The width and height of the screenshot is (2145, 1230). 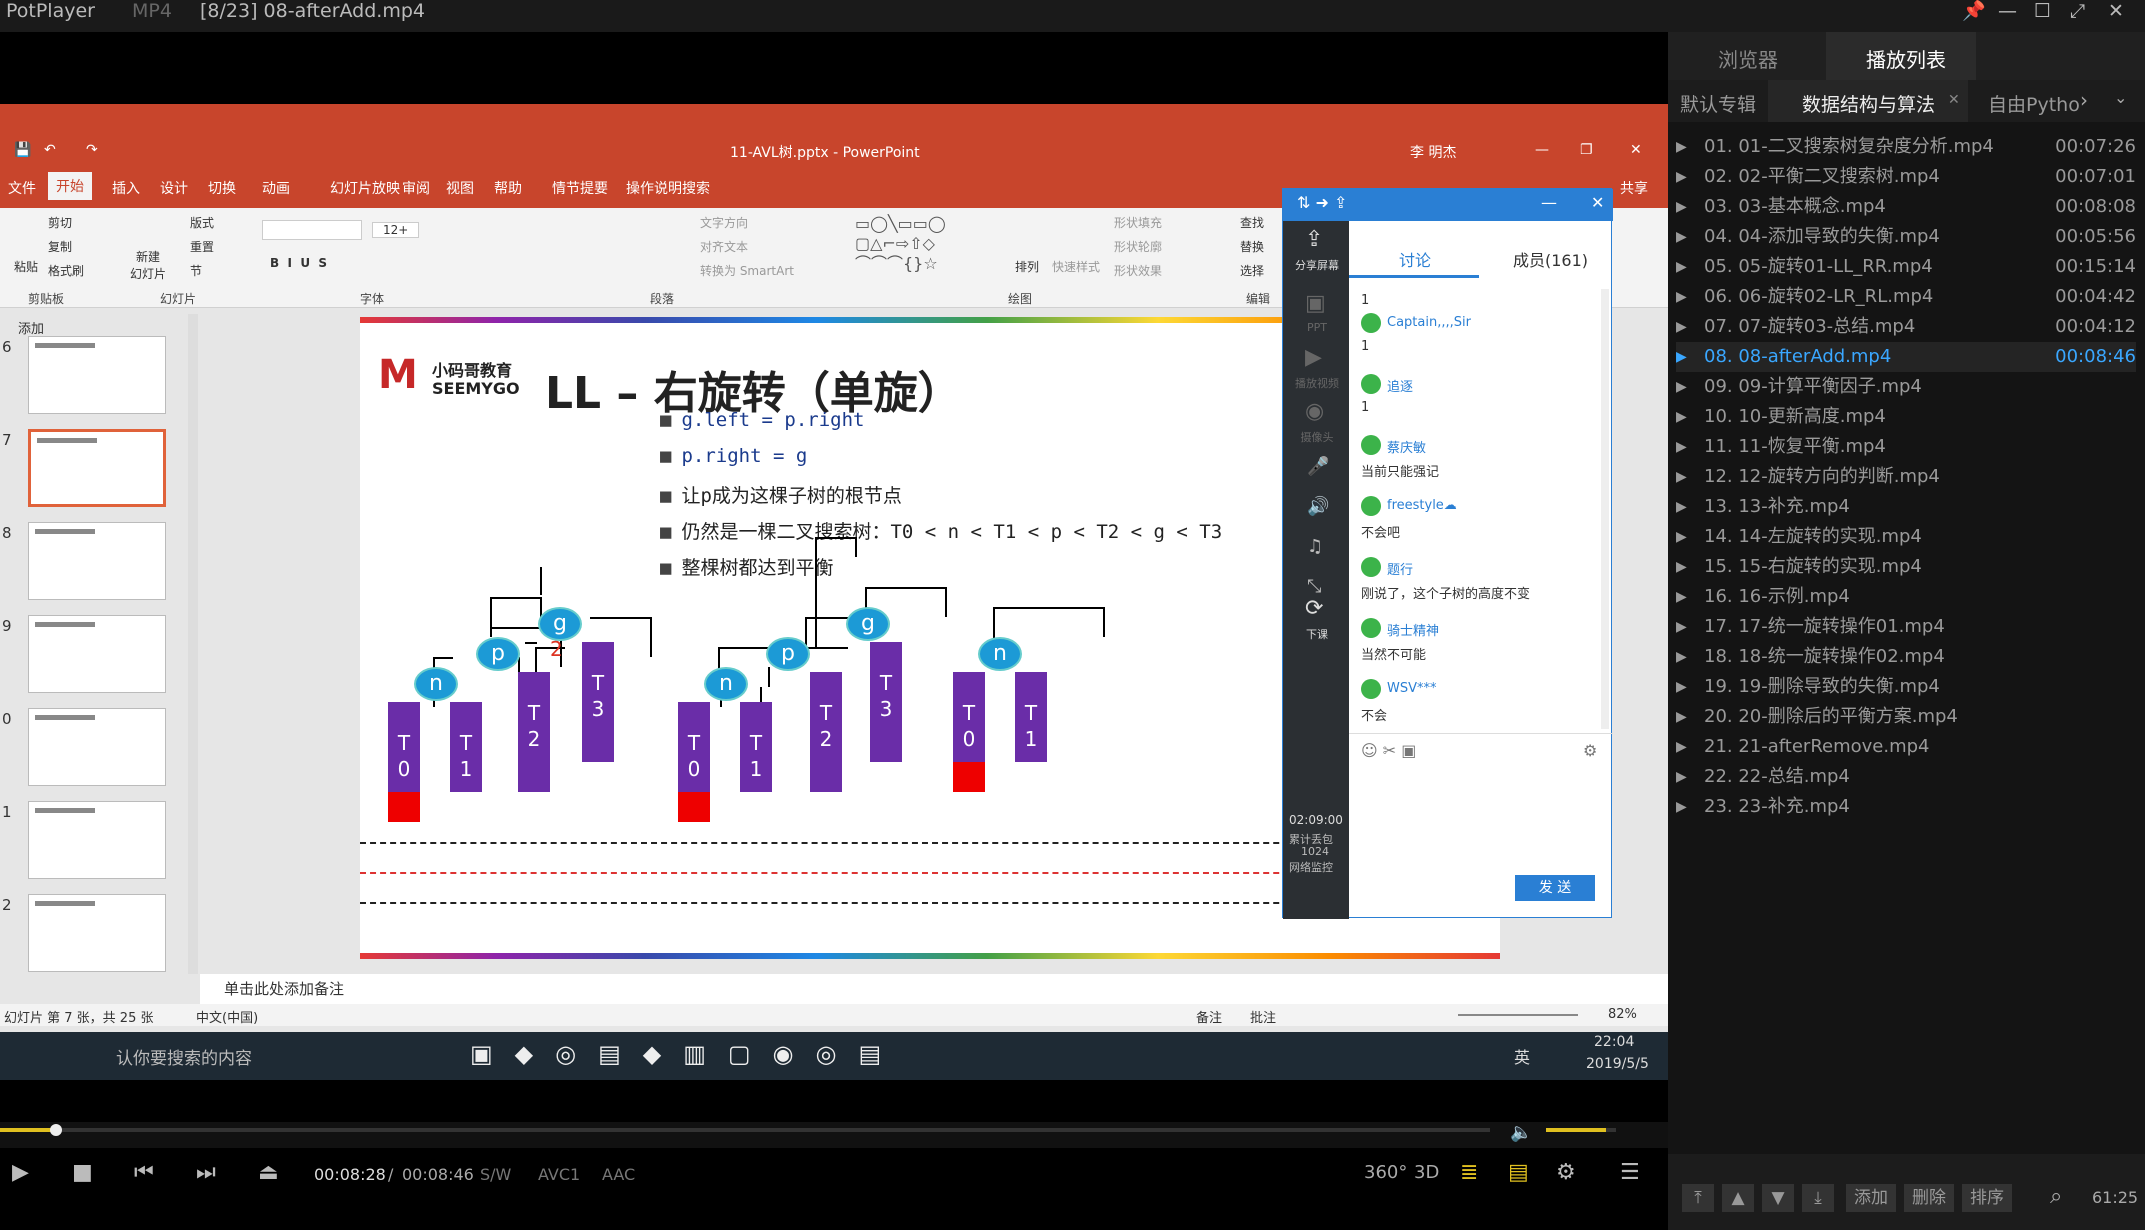 I want to click on text-direction-button: 文字方向, so click(x=724, y=222).